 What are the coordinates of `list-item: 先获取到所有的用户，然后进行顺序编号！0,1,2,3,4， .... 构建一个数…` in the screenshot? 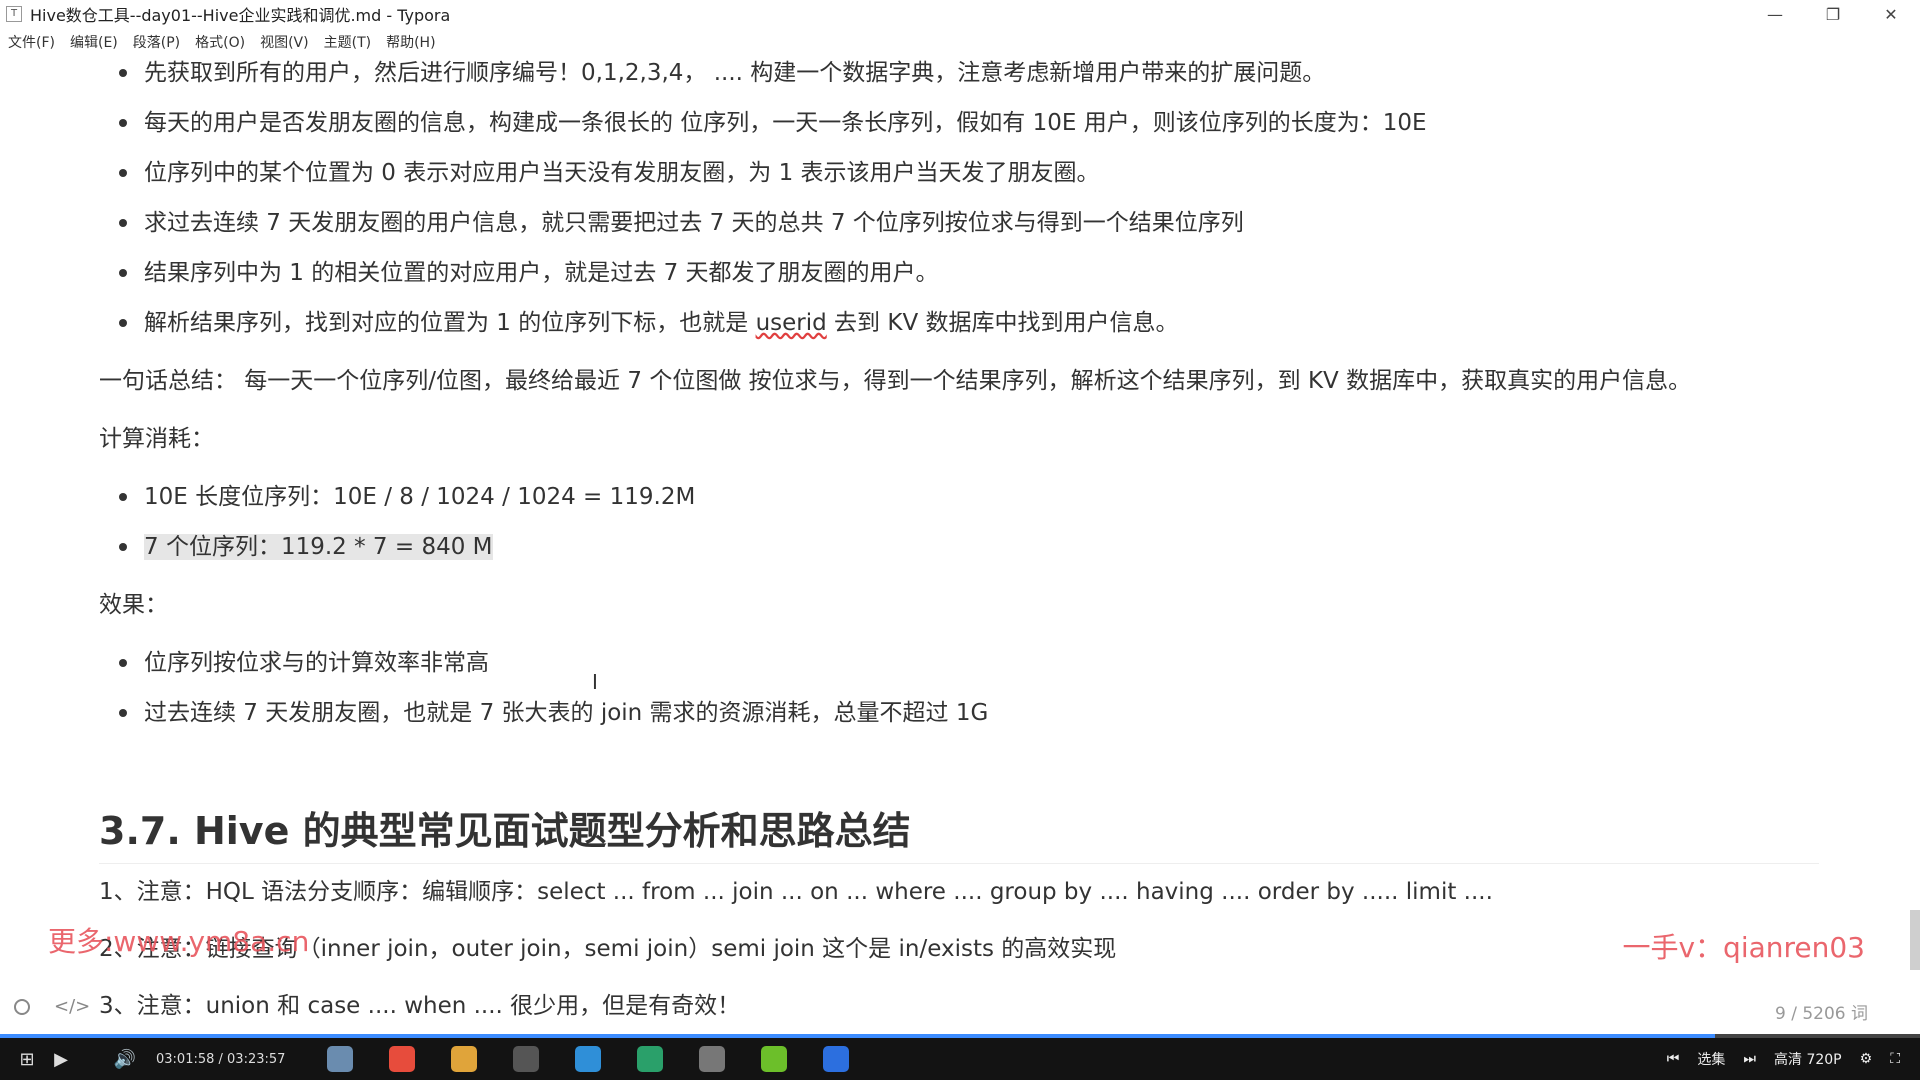 It's located at (959, 73).